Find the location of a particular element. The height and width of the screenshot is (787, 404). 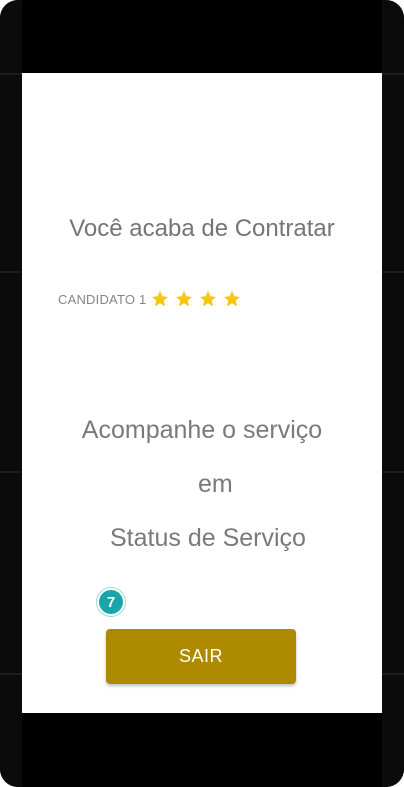

candidate-row: CANDIDATO 1 is located at coordinates (150, 299).